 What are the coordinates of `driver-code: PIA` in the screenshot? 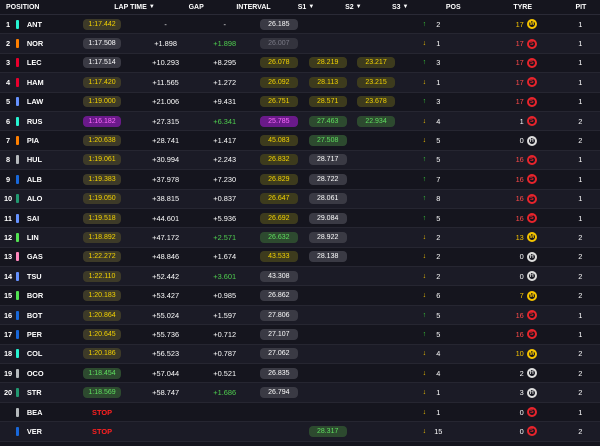 It's located at (47, 140).